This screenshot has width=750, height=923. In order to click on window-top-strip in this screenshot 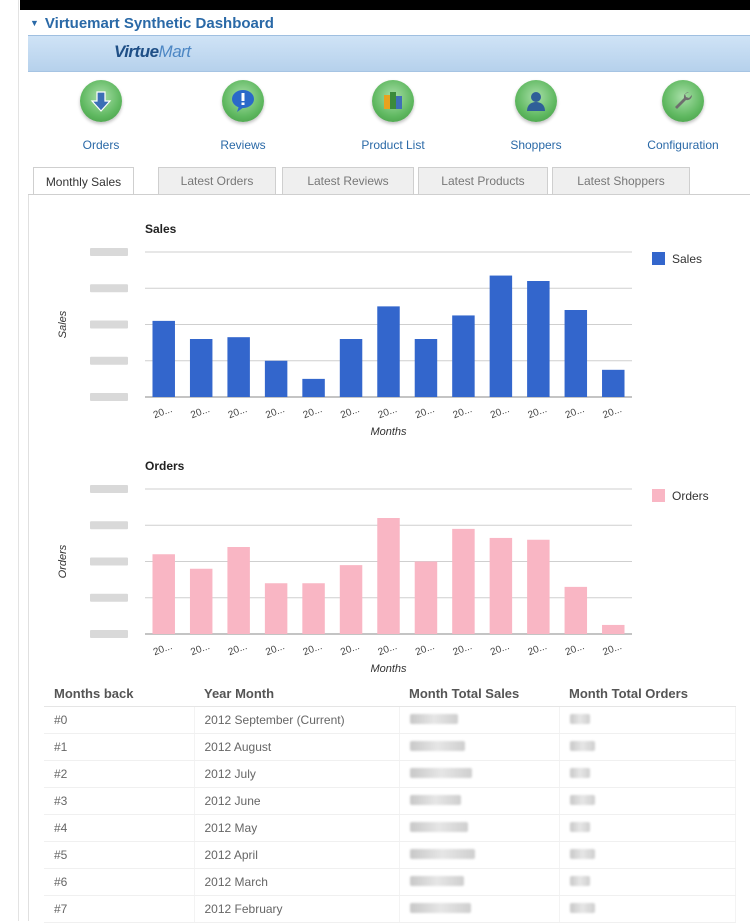, I will do `click(375, 5)`.